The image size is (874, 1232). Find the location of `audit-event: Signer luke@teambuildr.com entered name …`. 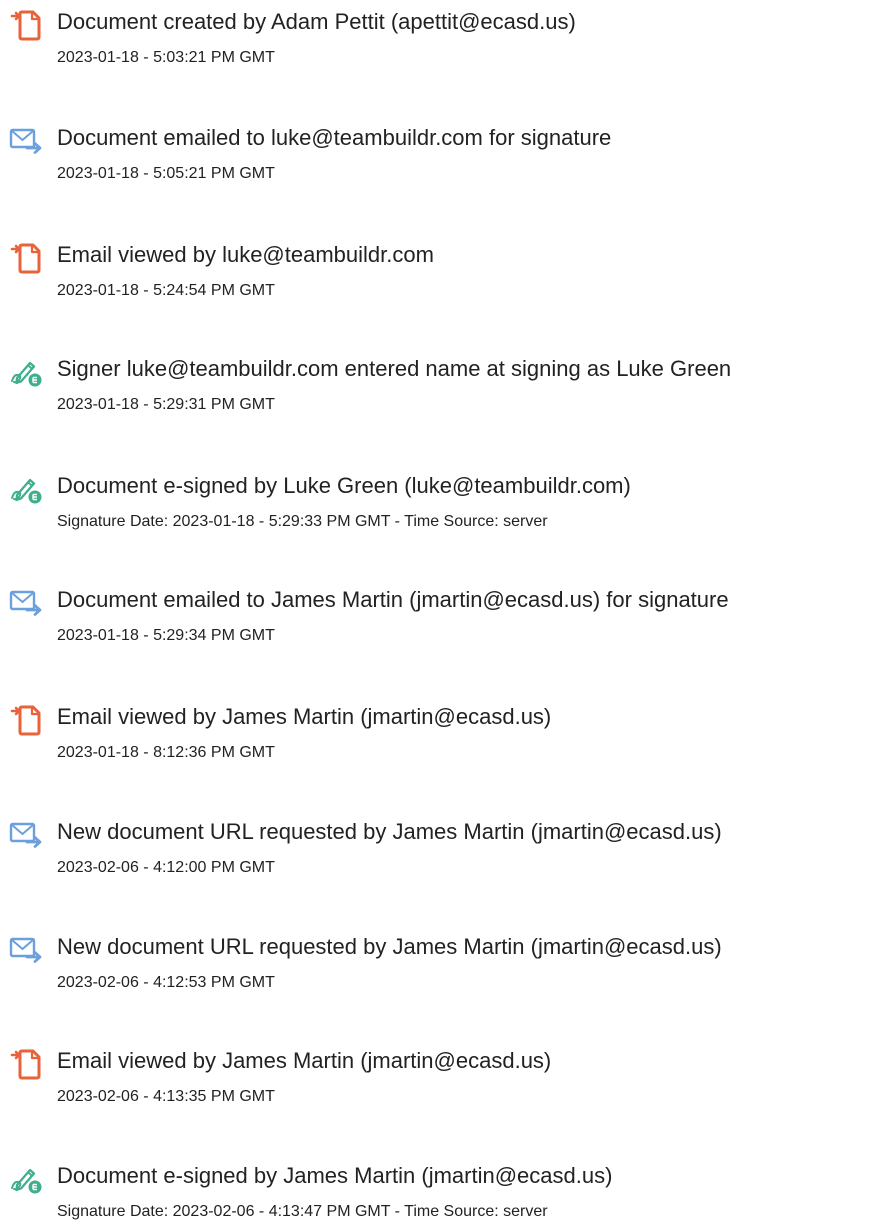

audit-event: Signer luke@teambuildr.com entered name … is located at coordinates (437, 390).